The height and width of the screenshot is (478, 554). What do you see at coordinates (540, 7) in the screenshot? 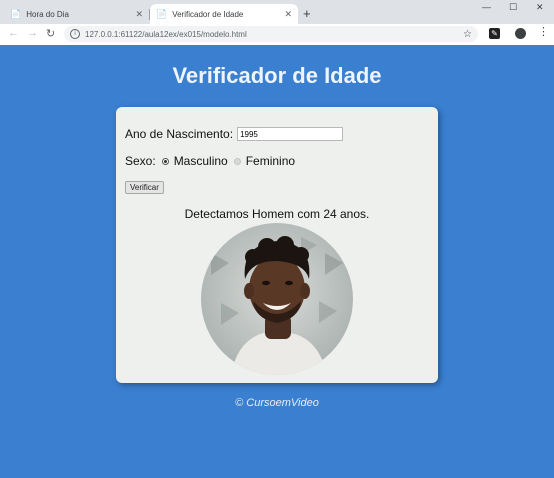
I see `close-window-icon: ✕` at bounding box center [540, 7].